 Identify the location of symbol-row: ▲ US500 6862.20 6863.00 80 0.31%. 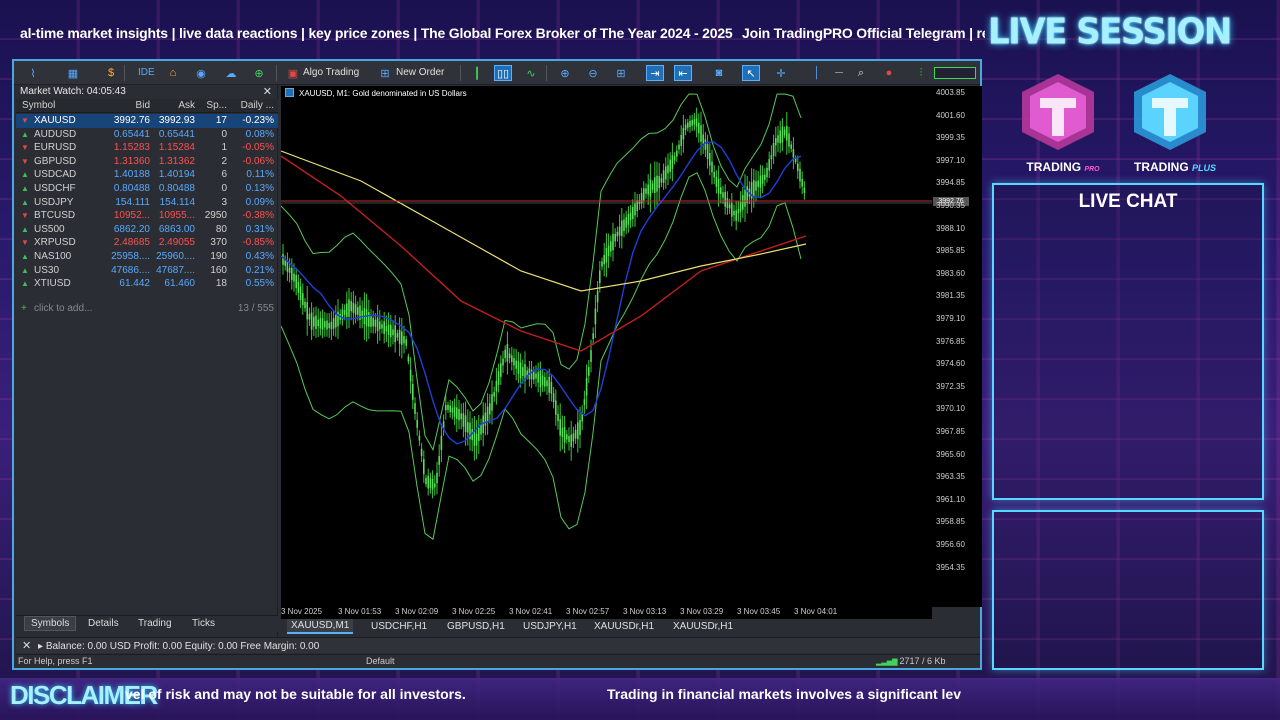
(147, 230).